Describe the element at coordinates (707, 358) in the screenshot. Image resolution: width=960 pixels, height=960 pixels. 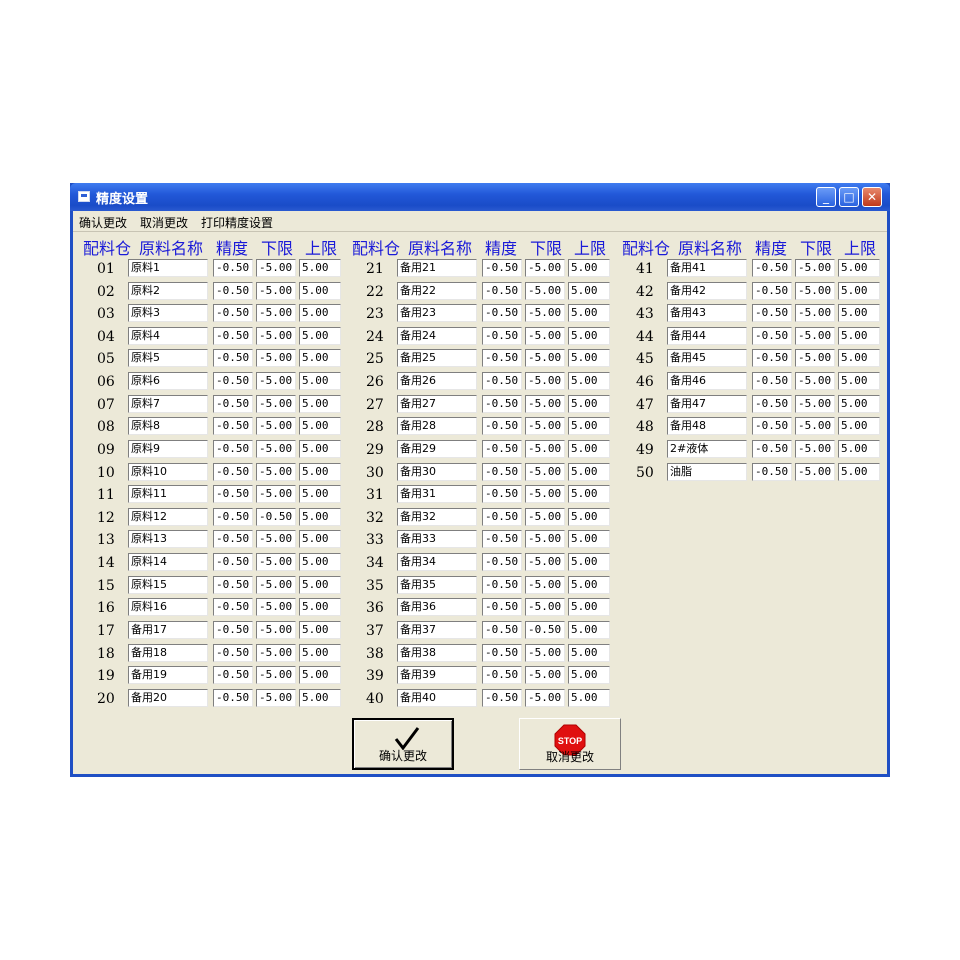
I see `material-name-field: 备用45` at that location.